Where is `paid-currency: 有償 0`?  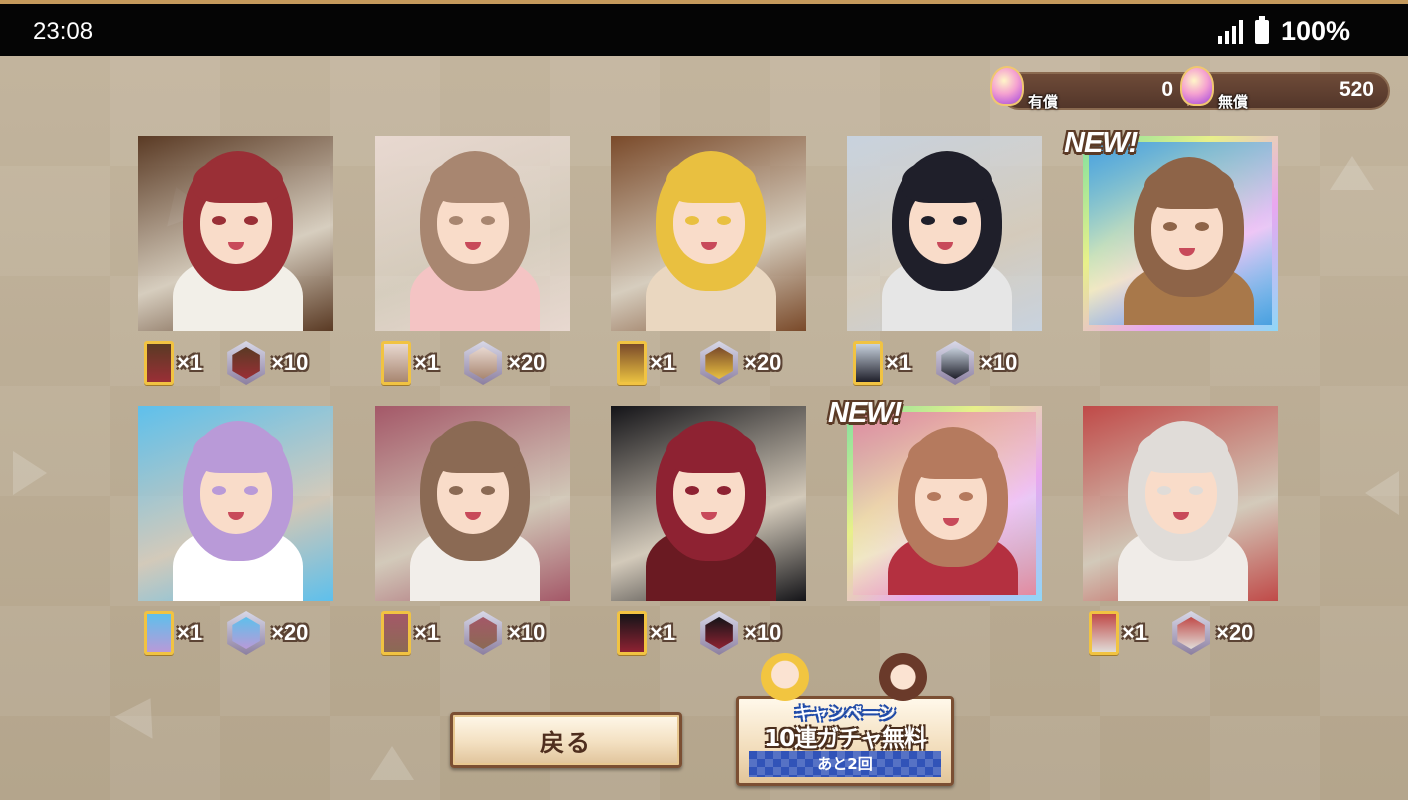 paid-currency: 有償 0 is located at coordinates (1088, 88).